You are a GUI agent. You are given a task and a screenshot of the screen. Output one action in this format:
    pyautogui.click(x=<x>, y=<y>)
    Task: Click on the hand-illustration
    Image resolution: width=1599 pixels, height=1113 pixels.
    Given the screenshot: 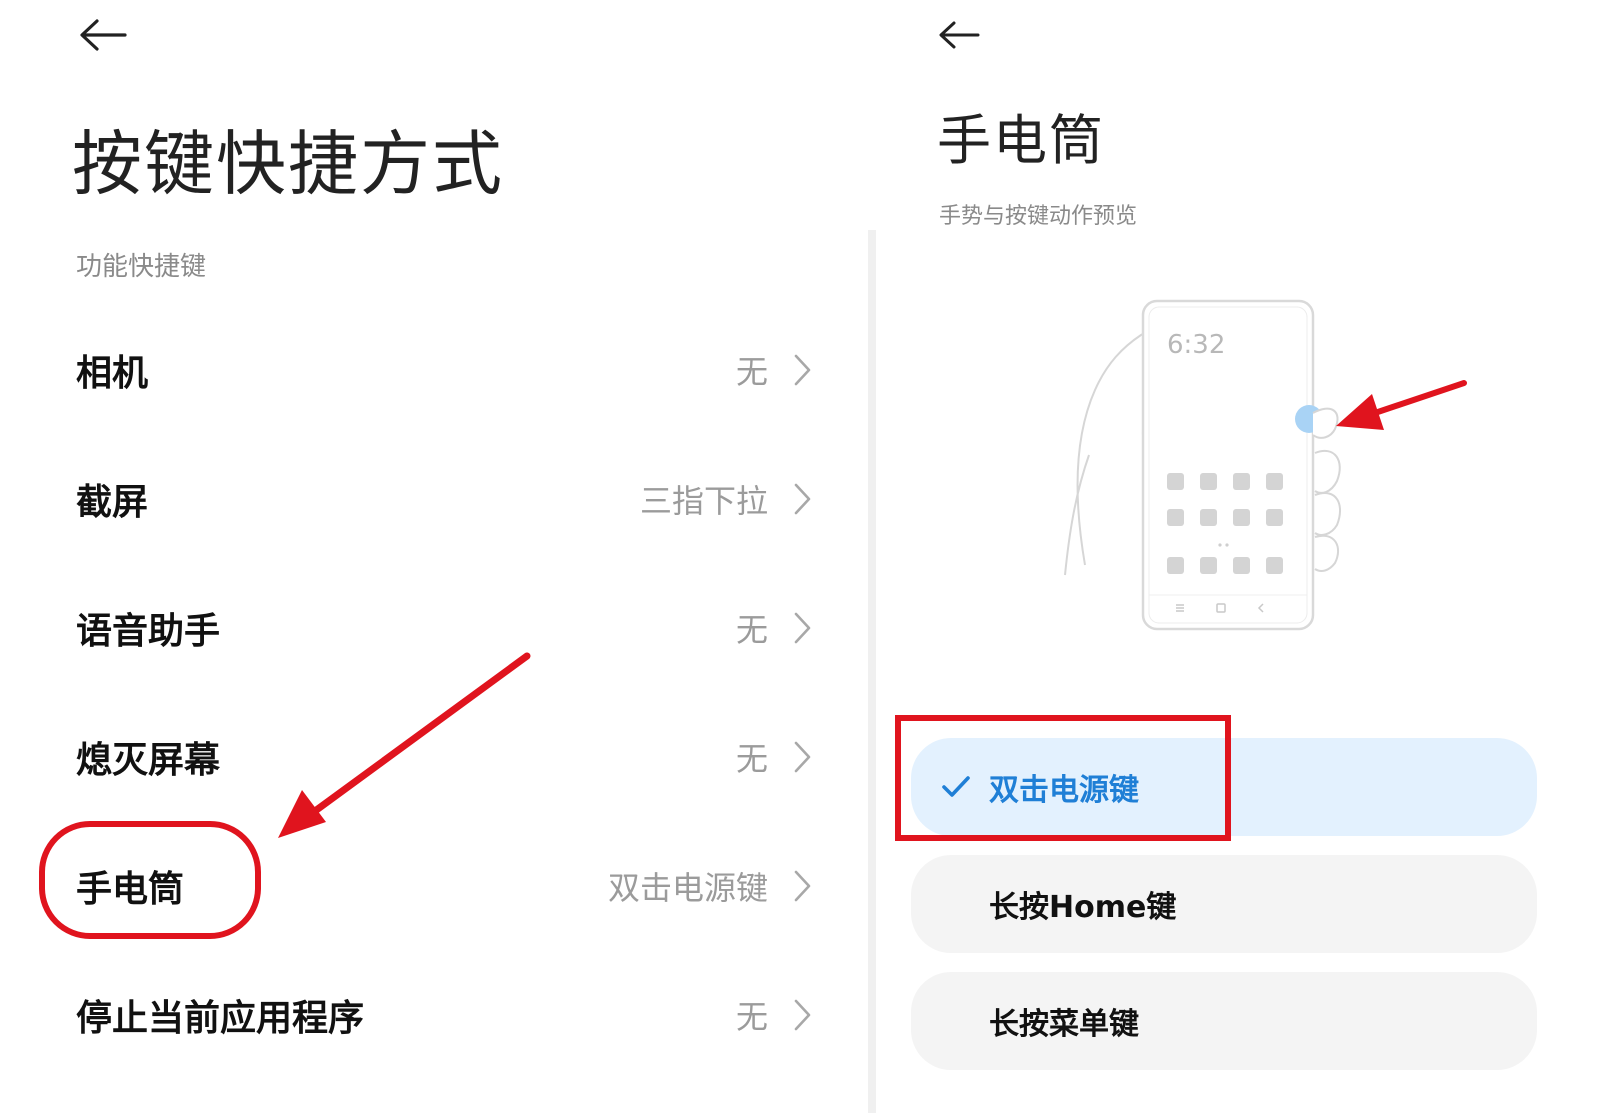 What is the action you would take?
    pyautogui.click(x=1109, y=453)
    